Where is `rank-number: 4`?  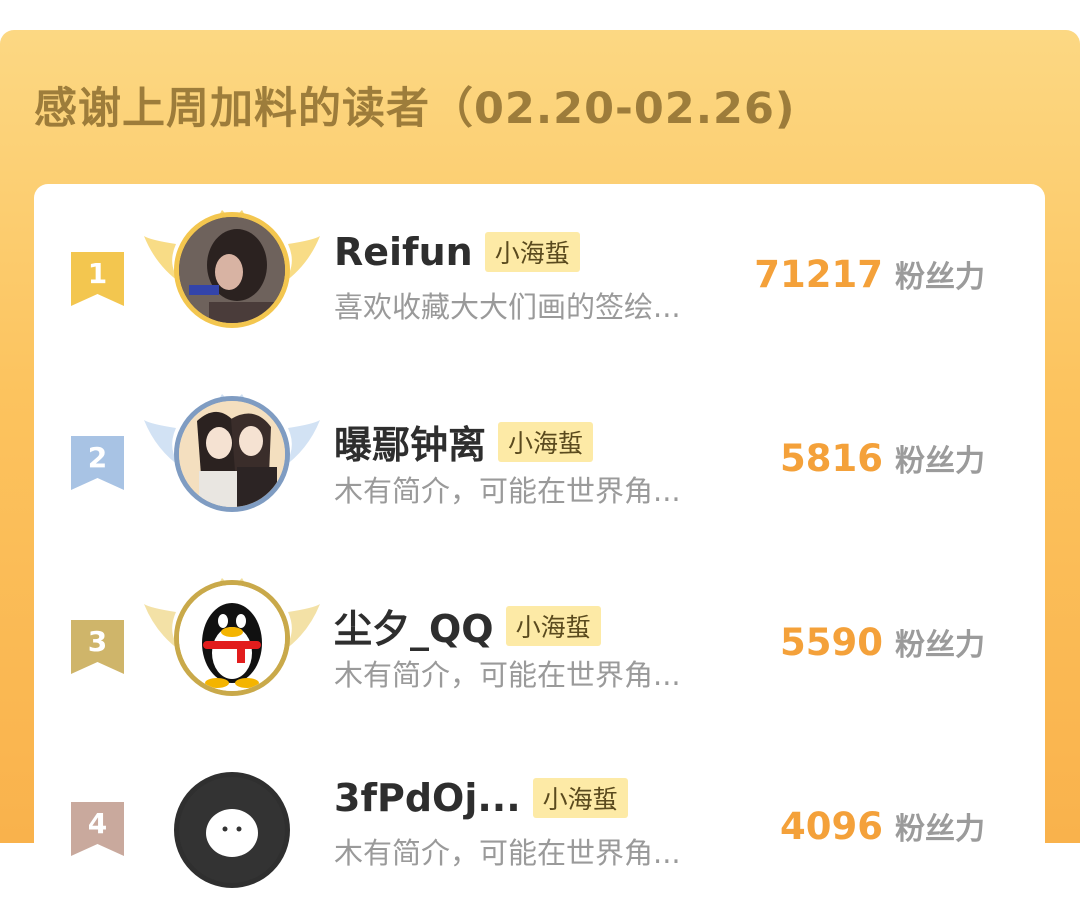
rank-number: 4 is located at coordinates (97, 823).